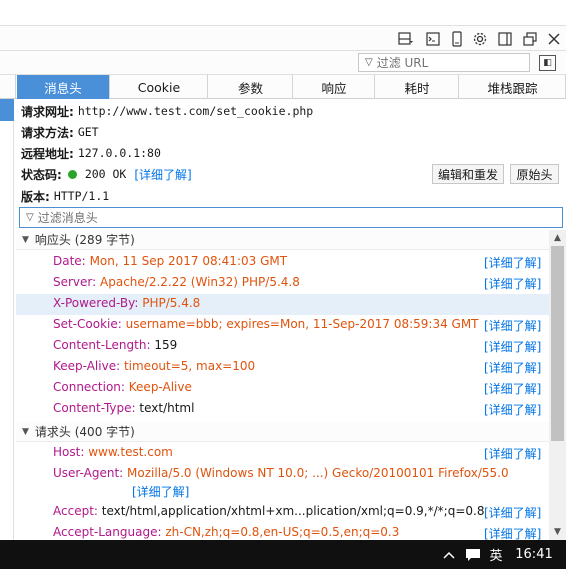  What do you see at coordinates (283, 554) in the screenshot?
I see `windows-taskbar: 英 16:41` at bounding box center [283, 554].